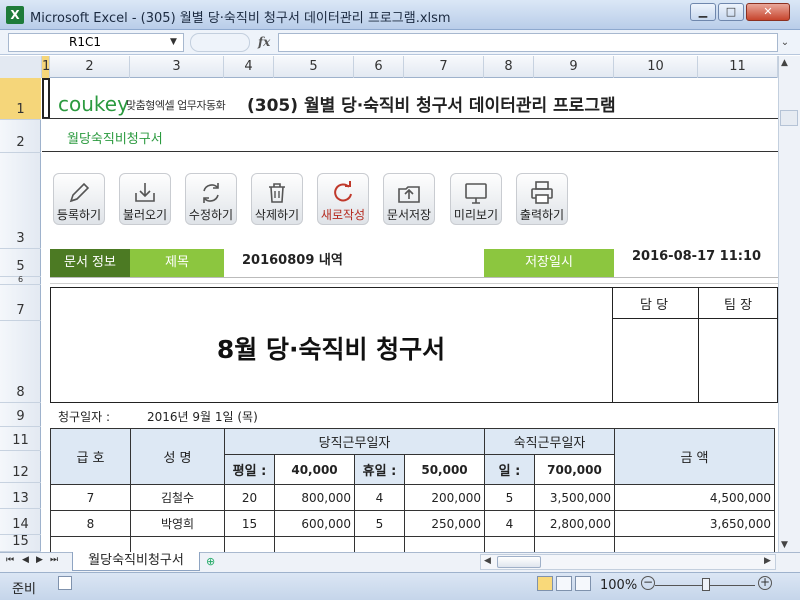 The width and height of the screenshot is (800, 600). What do you see at coordinates (545, 583) in the screenshot?
I see `normal-view-icon` at bounding box center [545, 583].